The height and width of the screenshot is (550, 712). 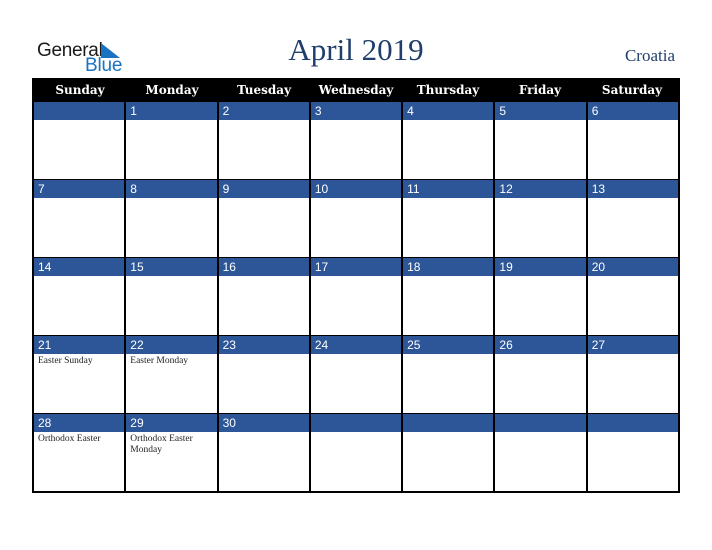 I want to click on day-number: 16, so click(x=263, y=267).